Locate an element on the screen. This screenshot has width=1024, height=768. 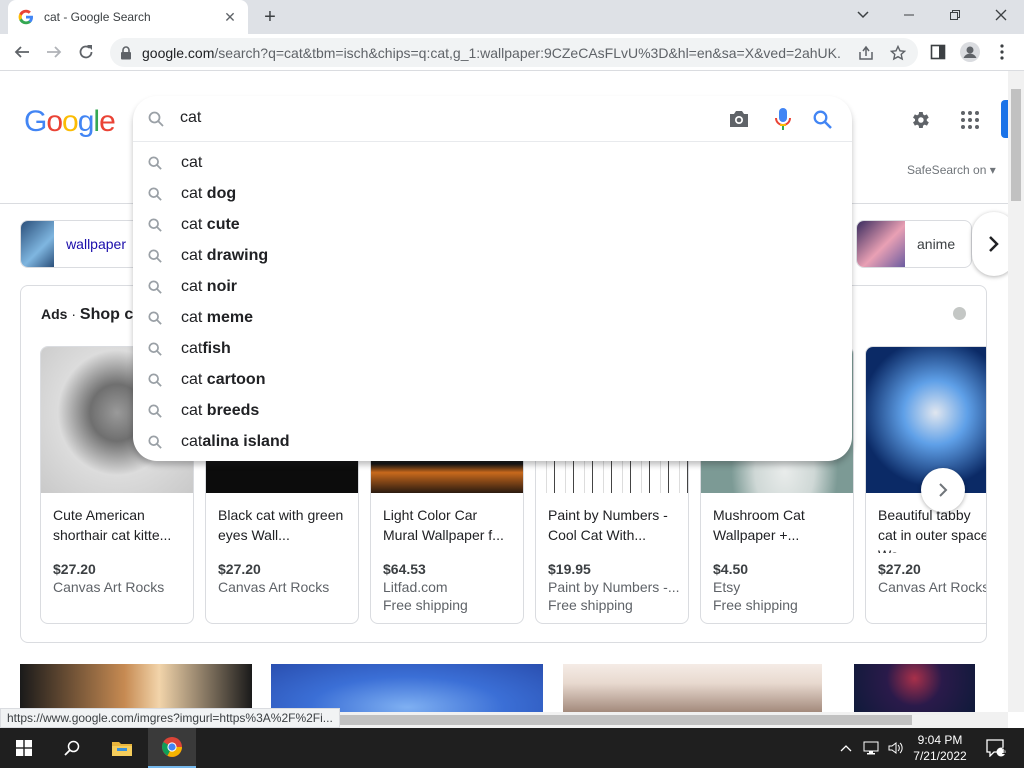
suggestion-item: cat noir is located at coordinates (492, 286).